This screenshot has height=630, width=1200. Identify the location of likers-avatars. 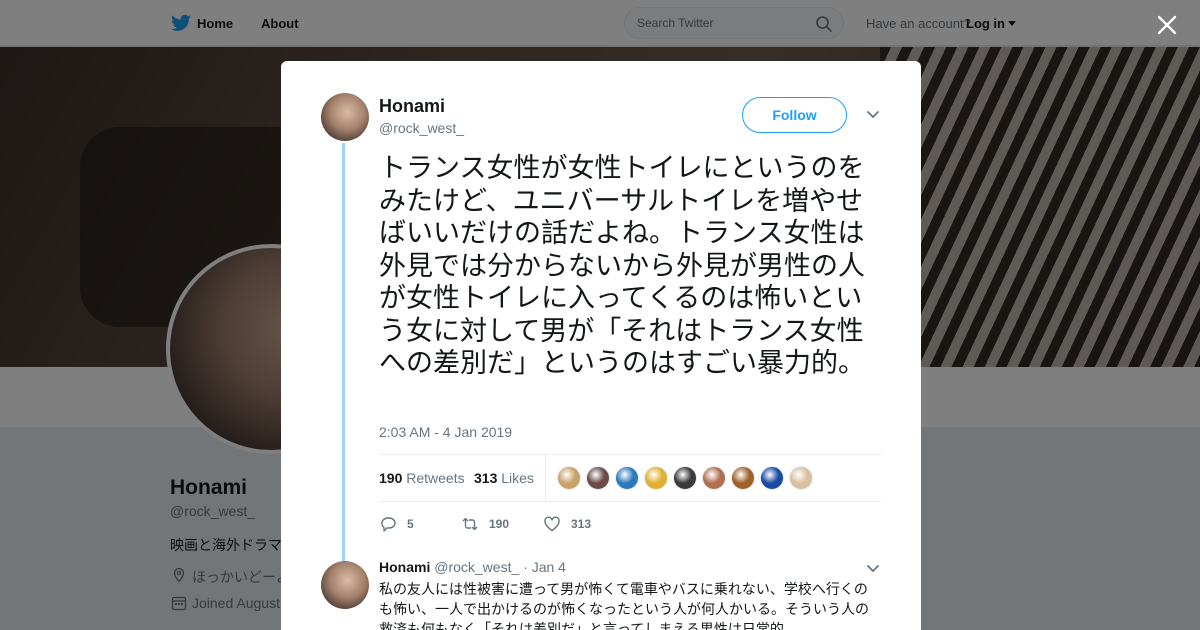
(687, 479).